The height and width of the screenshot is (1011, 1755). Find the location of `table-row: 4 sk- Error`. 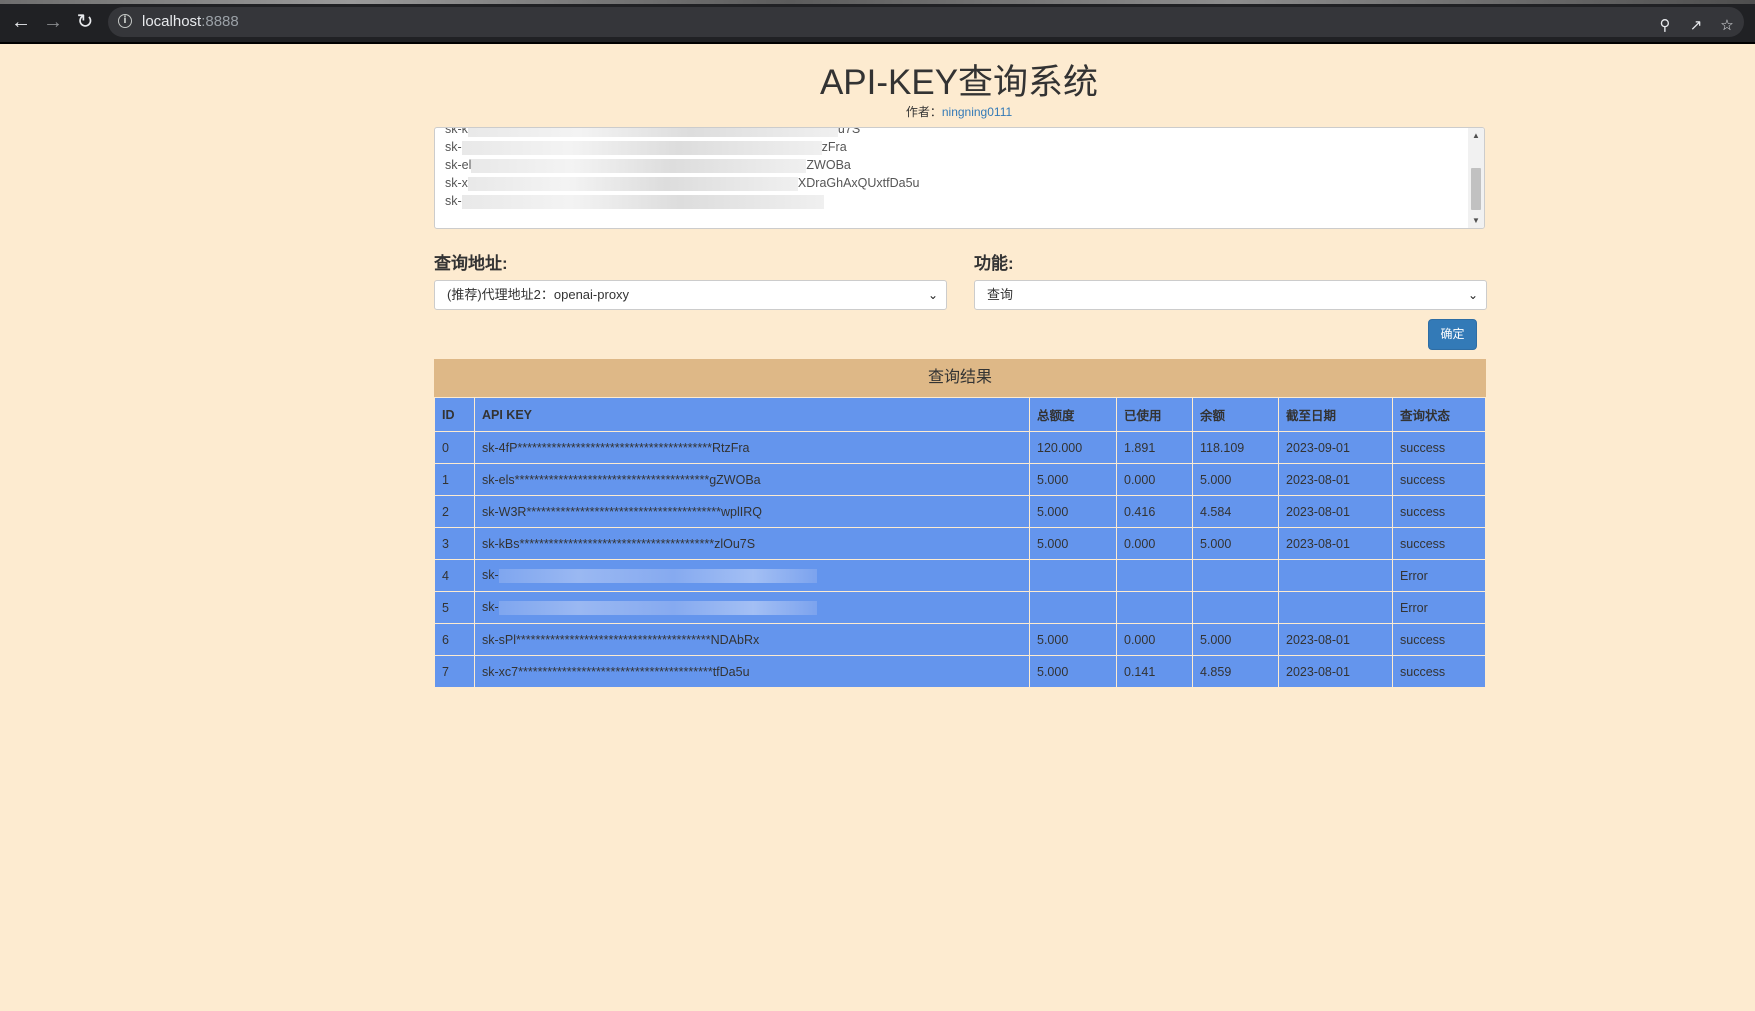

table-row: 4 sk- Error is located at coordinates (960, 575).